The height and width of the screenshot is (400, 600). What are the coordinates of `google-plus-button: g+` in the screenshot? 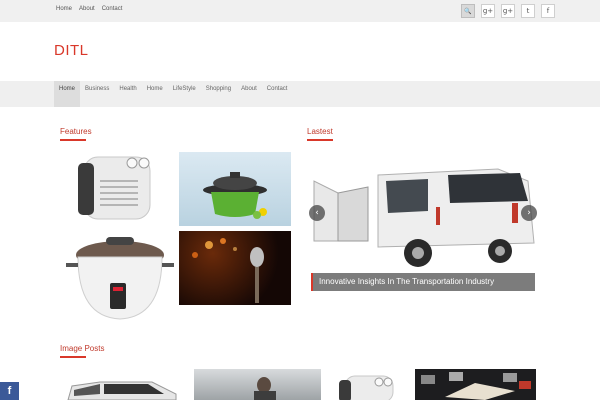 It's located at (488, 11).